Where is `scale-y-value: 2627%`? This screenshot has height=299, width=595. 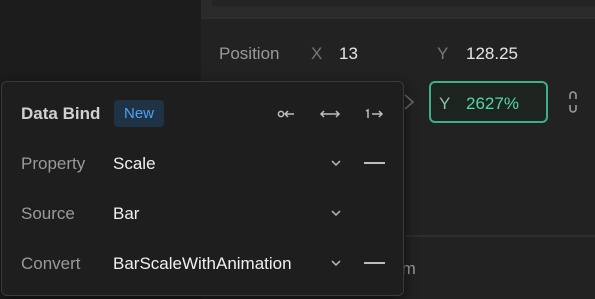 scale-y-value: 2627% is located at coordinates (492, 104).